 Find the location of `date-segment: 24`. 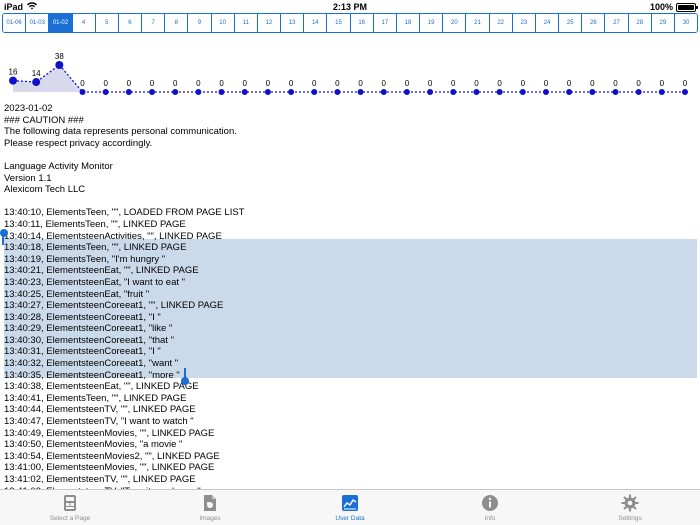

date-segment: 24 is located at coordinates (546, 23).